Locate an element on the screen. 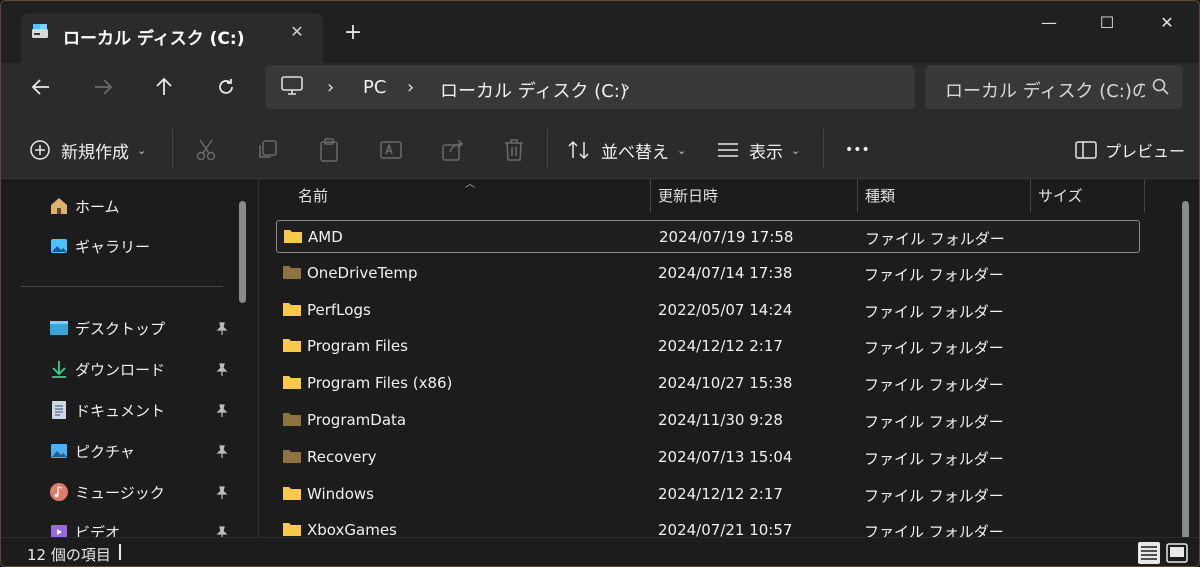 The width and height of the screenshot is (1200, 567). tab-local-disk: ローカル ディスク (C:) ✕ is located at coordinates (172, 38).